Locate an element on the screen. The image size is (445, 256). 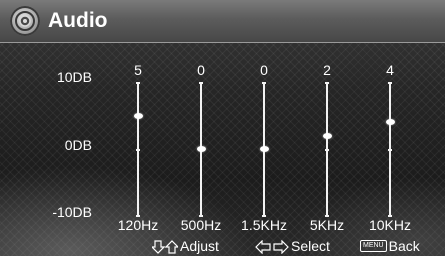
up-down-arrows-icon is located at coordinates (165, 247).